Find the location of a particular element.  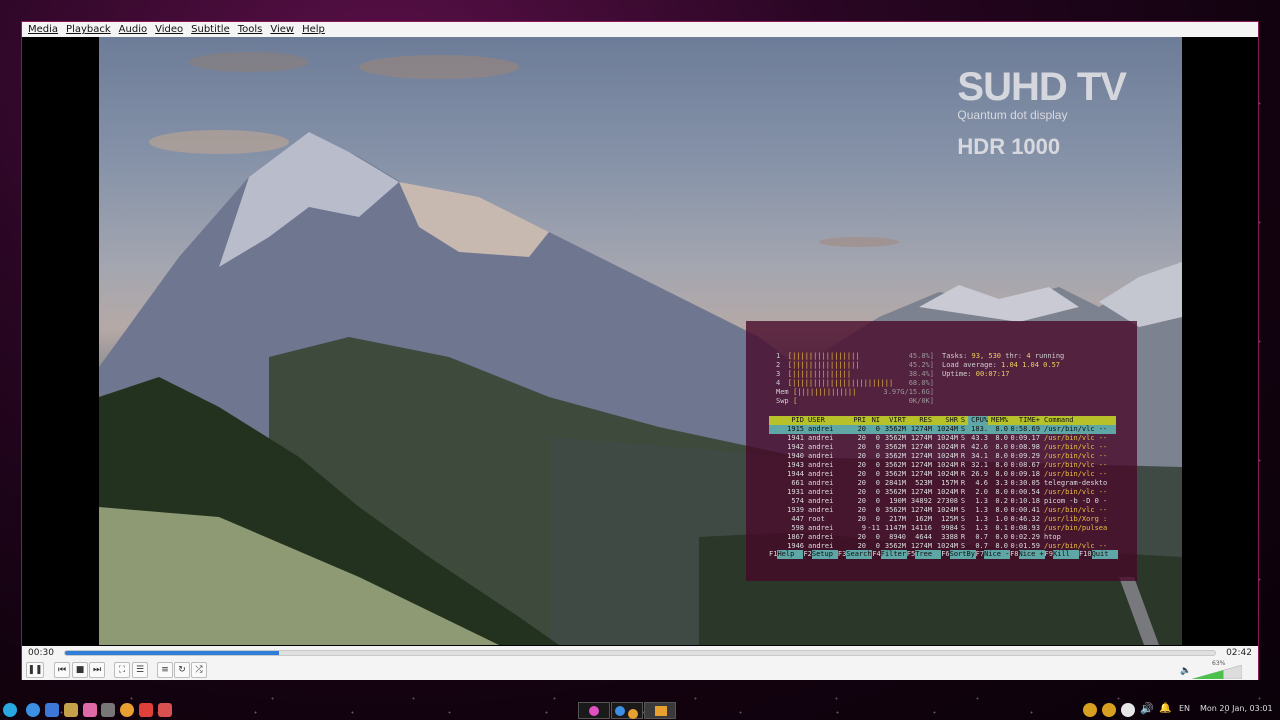

col-time: TIME+ is located at coordinates (1024, 420).